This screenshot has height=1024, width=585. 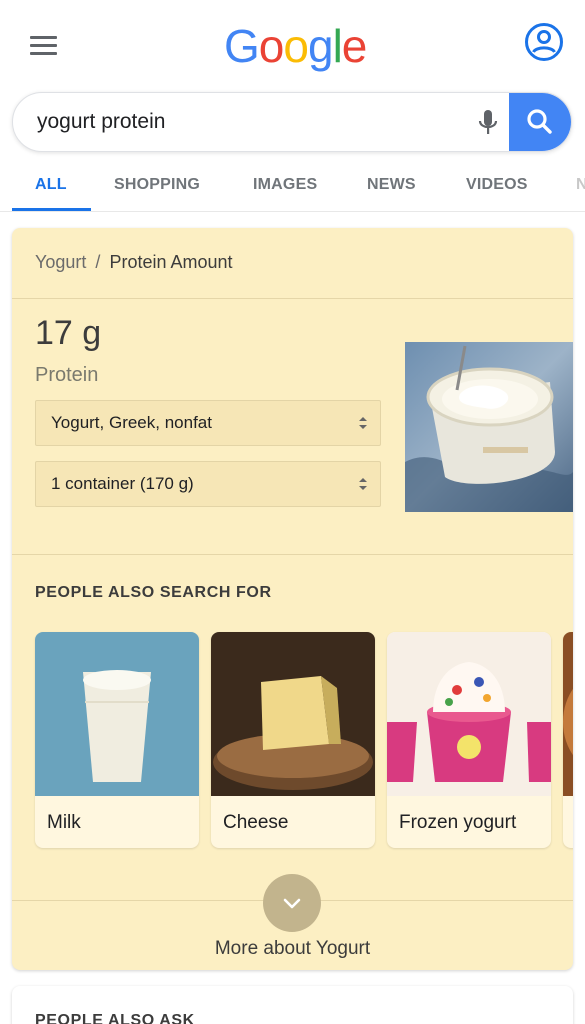 I want to click on google-logo: Google, so click(x=296, y=46).